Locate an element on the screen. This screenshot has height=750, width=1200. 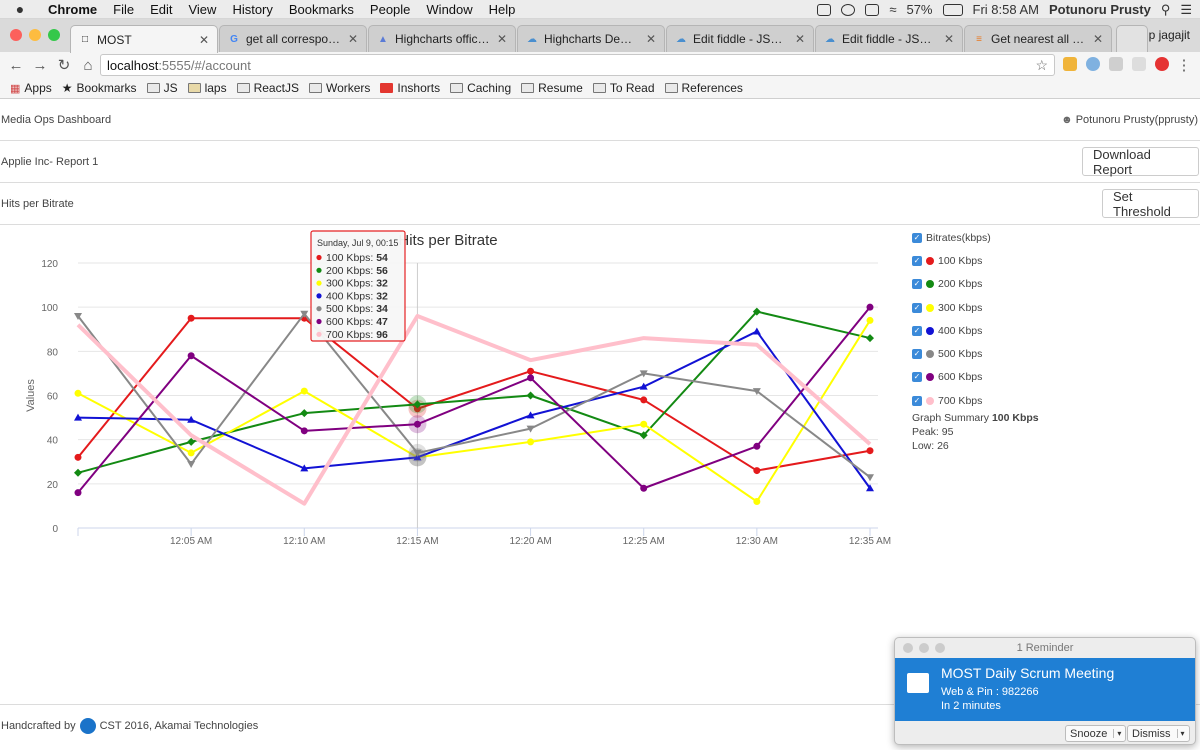
battery-icon is located at coordinates (952, 9).